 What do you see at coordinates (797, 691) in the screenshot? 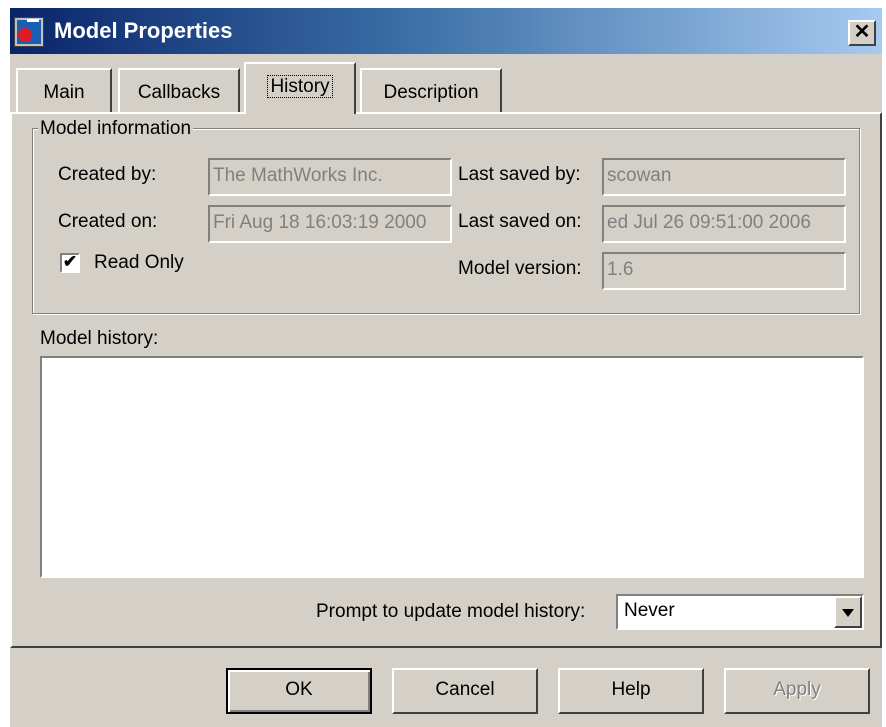
I see `apply-button: Apply` at bounding box center [797, 691].